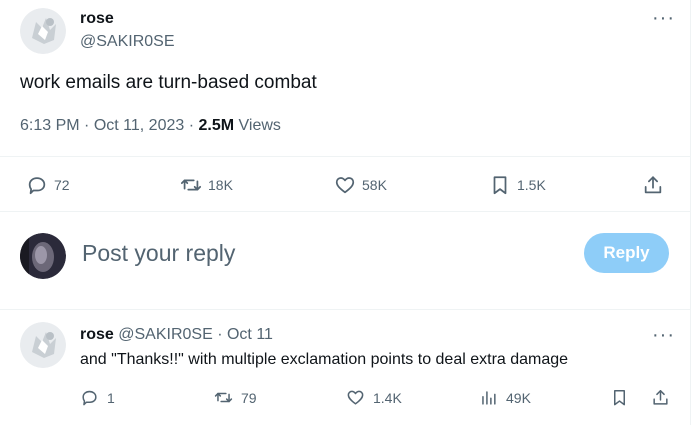 This screenshot has height=425, width=691. Describe the element at coordinates (489, 398) in the screenshot. I see `bar-chart-icon` at that location.